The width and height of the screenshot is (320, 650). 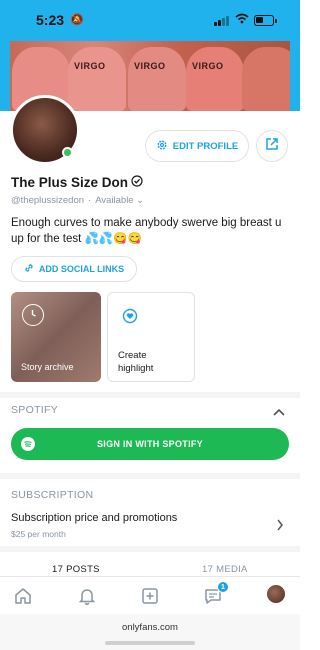 What do you see at coordinates (223, 587) in the screenshot?
I see `messages-badge: 1` at bounding box center [223, 587].